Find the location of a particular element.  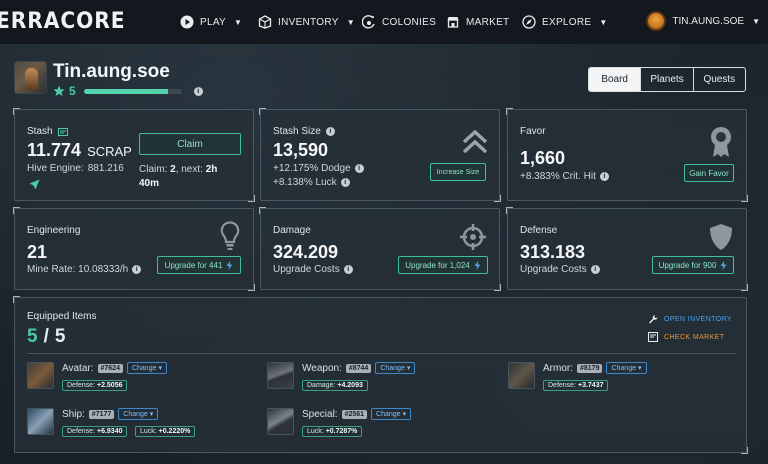

claim-next-line2: 40m is located at coordinates (149, 183).